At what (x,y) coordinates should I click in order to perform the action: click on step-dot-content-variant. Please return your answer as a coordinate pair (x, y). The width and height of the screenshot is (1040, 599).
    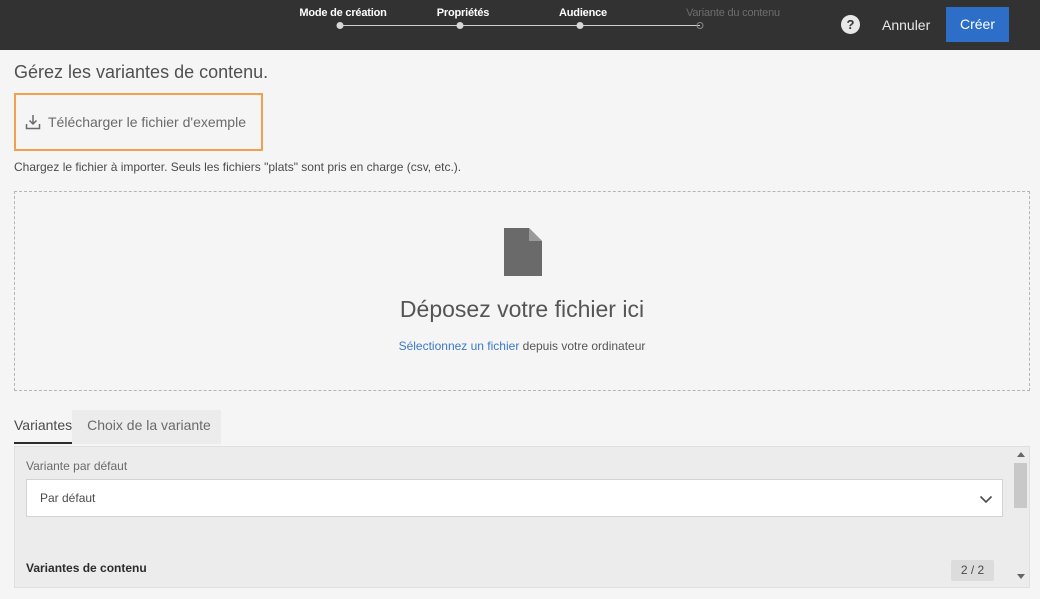
    Looking at the image, I should click on (700, 25).